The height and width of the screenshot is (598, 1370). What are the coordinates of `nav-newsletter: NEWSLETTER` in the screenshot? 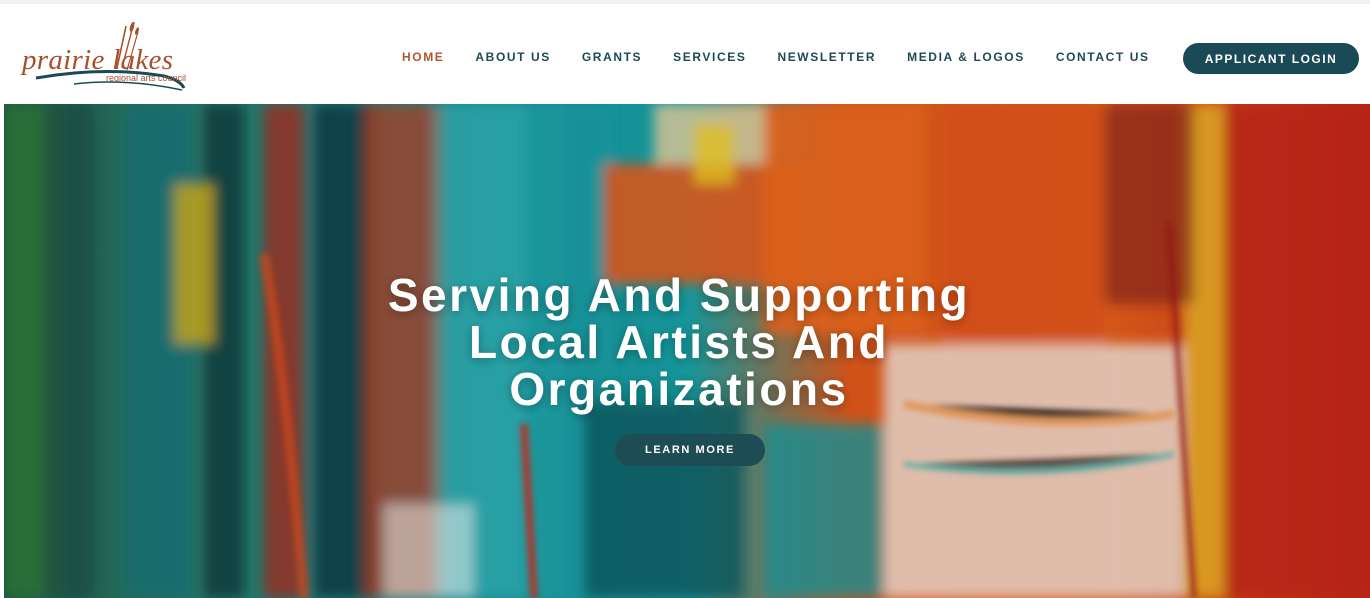 It's located at (826, 57).